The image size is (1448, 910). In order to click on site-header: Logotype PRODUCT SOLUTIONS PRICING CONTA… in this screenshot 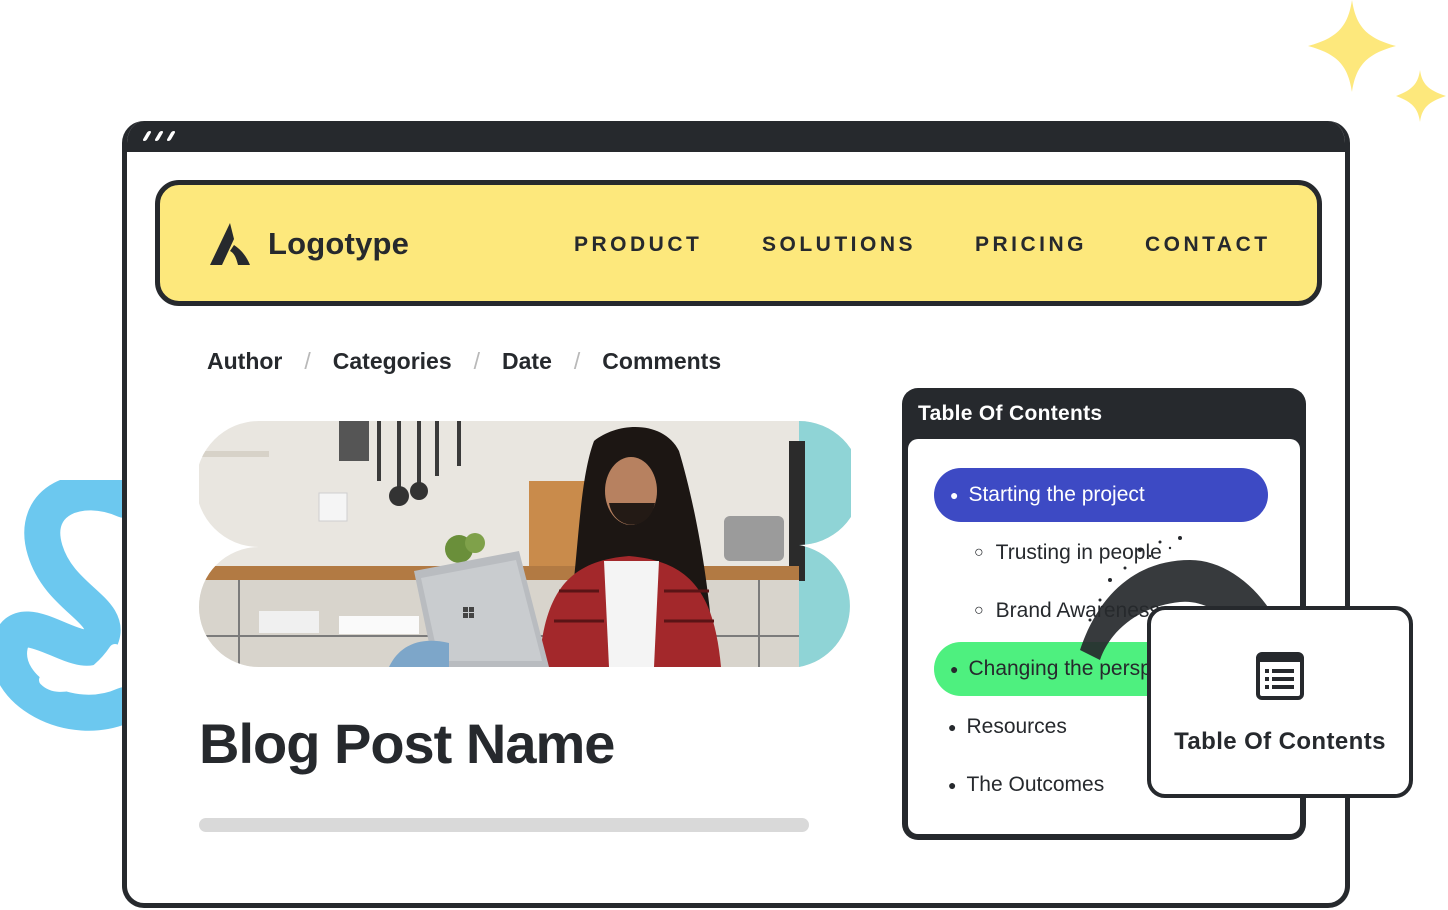, I will do `click(738, 243)`.